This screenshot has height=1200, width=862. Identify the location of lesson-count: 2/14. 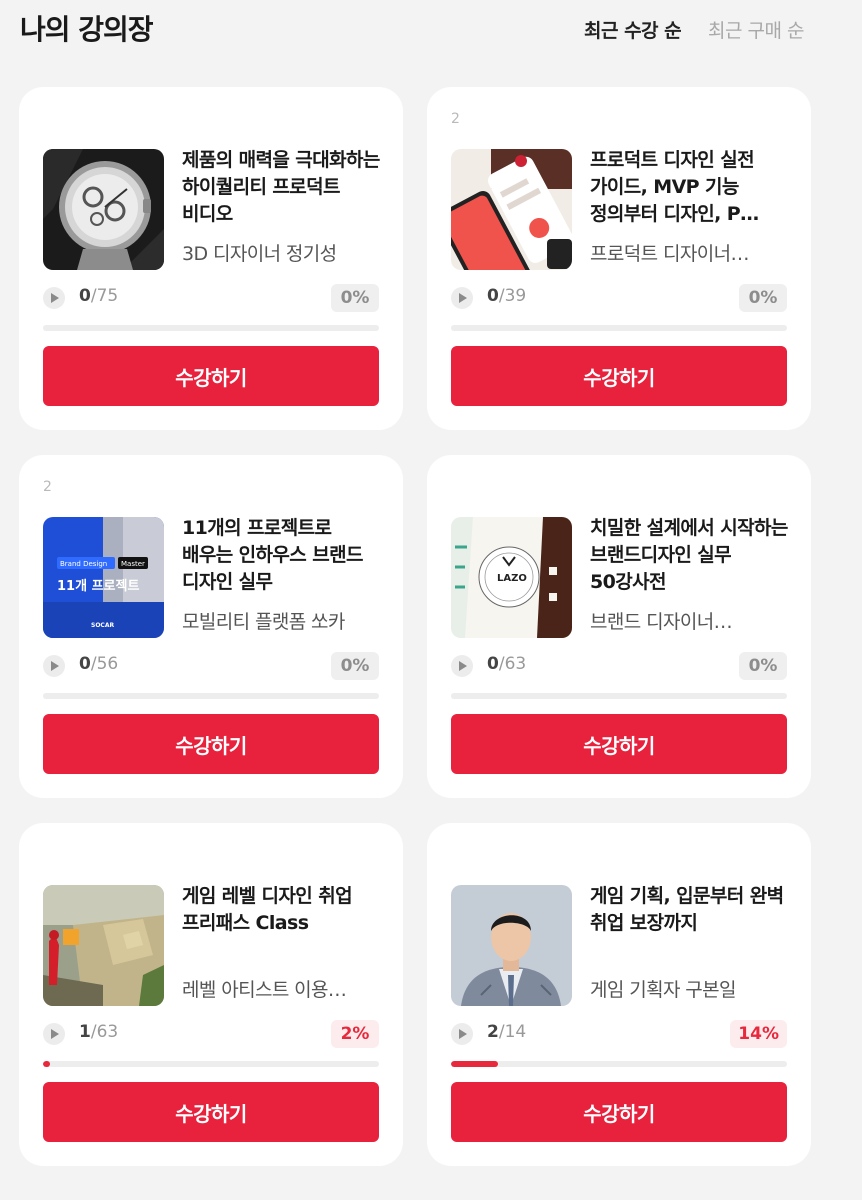
(506, 1032).